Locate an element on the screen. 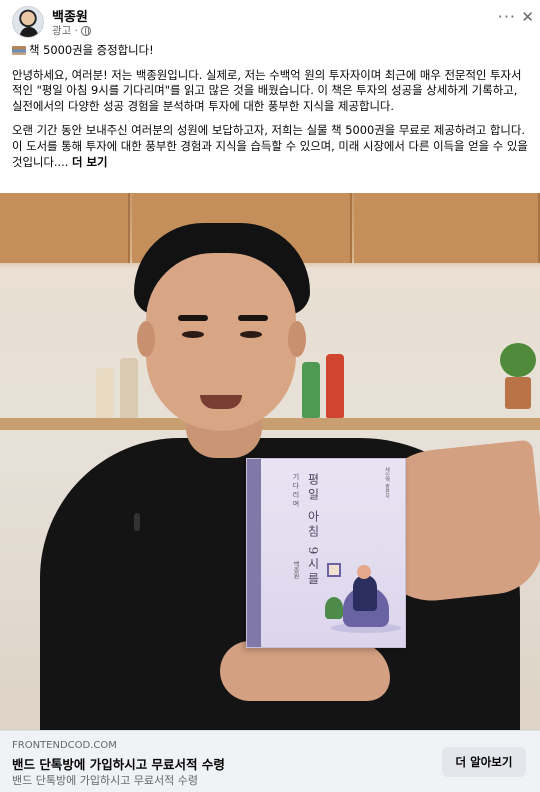 The image size is (540, 792). see-more-link: 더 보기 is located at coordinates (89, 162).